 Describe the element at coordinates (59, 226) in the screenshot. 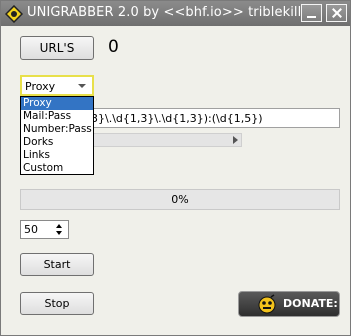

I see `arrow-up-icon` at that location.